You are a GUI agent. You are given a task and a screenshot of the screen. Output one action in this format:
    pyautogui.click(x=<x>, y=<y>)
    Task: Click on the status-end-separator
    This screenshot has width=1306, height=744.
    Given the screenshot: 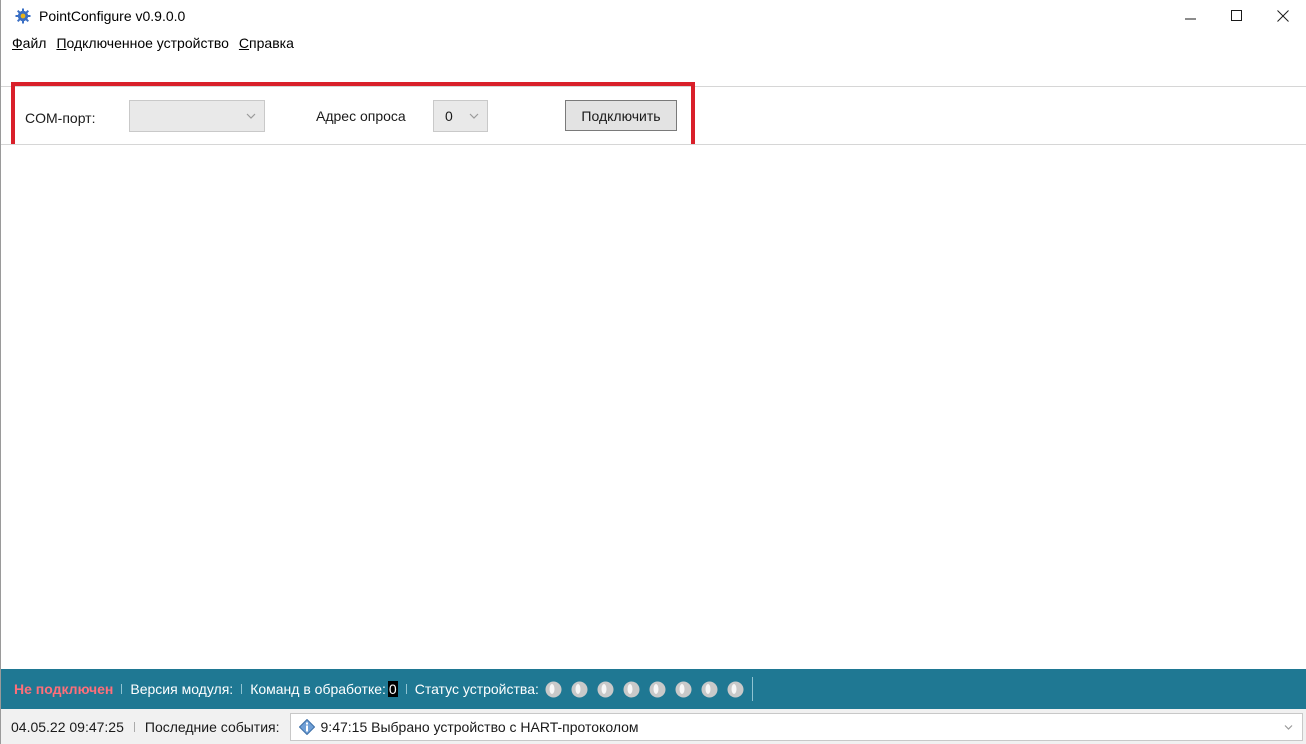 What is the action you would take?
    pyautogui.click(x=752, y=689)
    